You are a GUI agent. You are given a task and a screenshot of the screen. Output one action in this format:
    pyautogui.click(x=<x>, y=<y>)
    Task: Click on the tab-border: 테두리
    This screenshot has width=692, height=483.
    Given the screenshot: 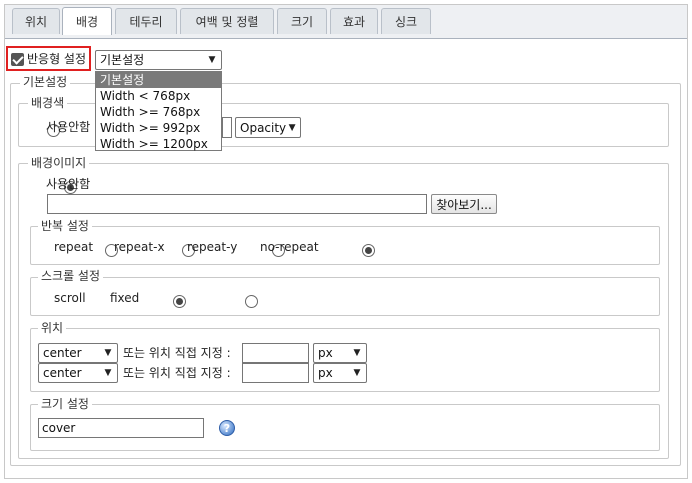 What is the action you would take?
    pyautogui.click(x=146, y=21)
    